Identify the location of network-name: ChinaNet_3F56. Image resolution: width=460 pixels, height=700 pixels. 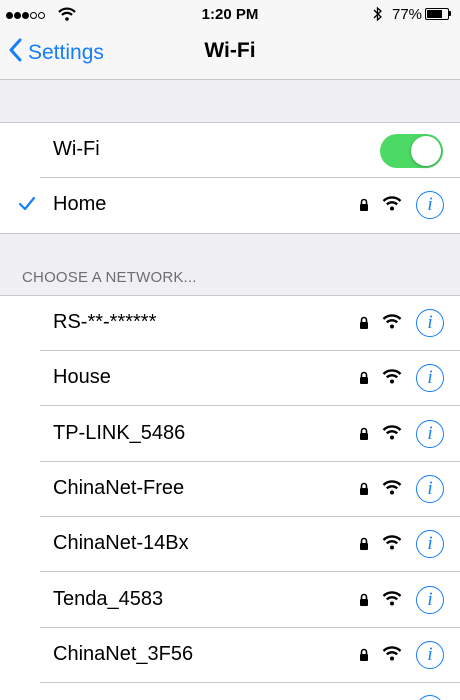
(123, 654).